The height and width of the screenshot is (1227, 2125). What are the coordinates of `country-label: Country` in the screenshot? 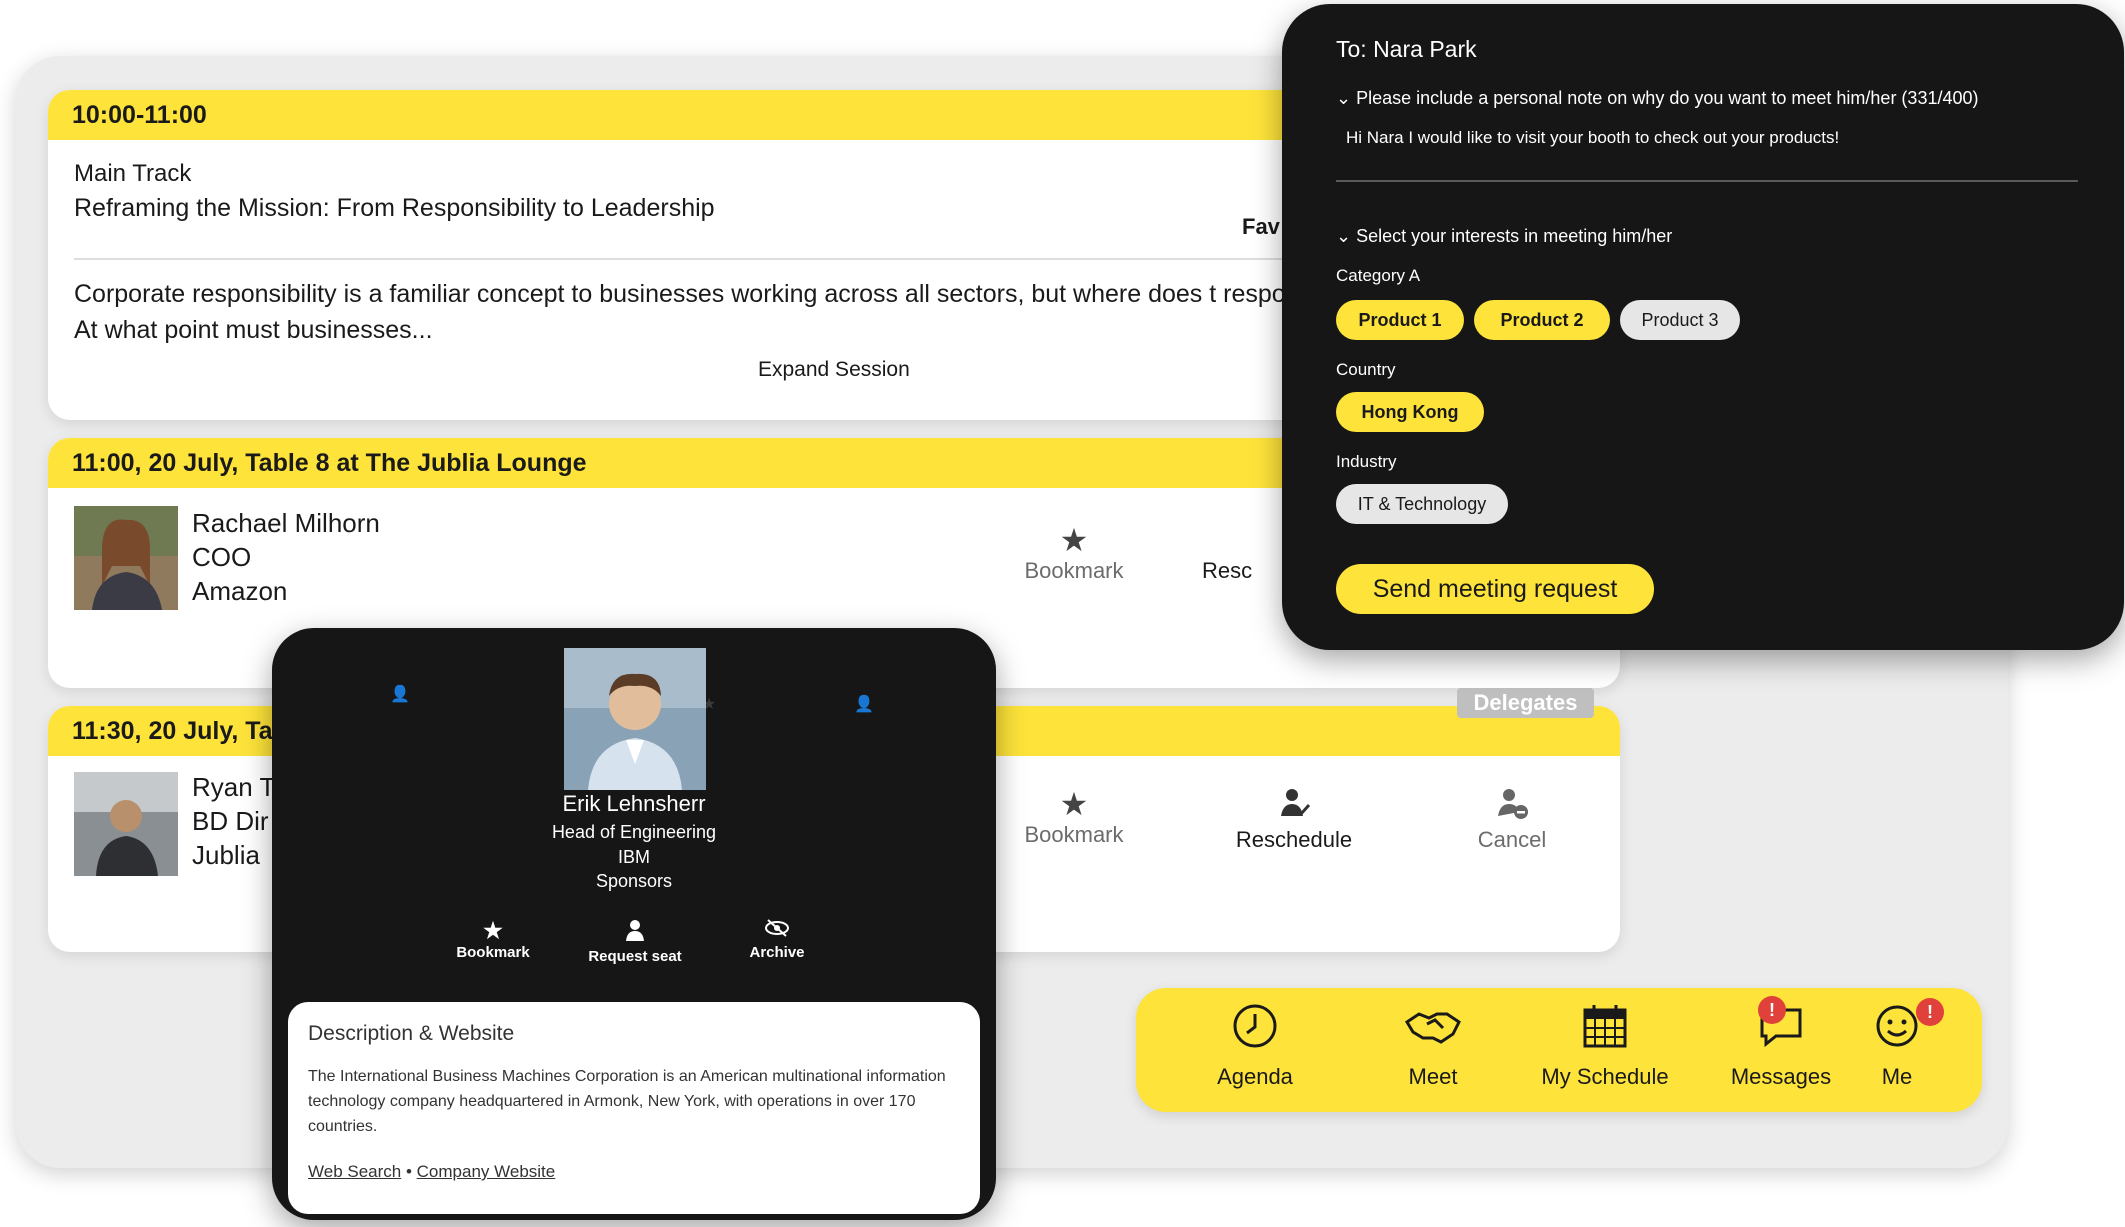 It's located at (1366, 369).